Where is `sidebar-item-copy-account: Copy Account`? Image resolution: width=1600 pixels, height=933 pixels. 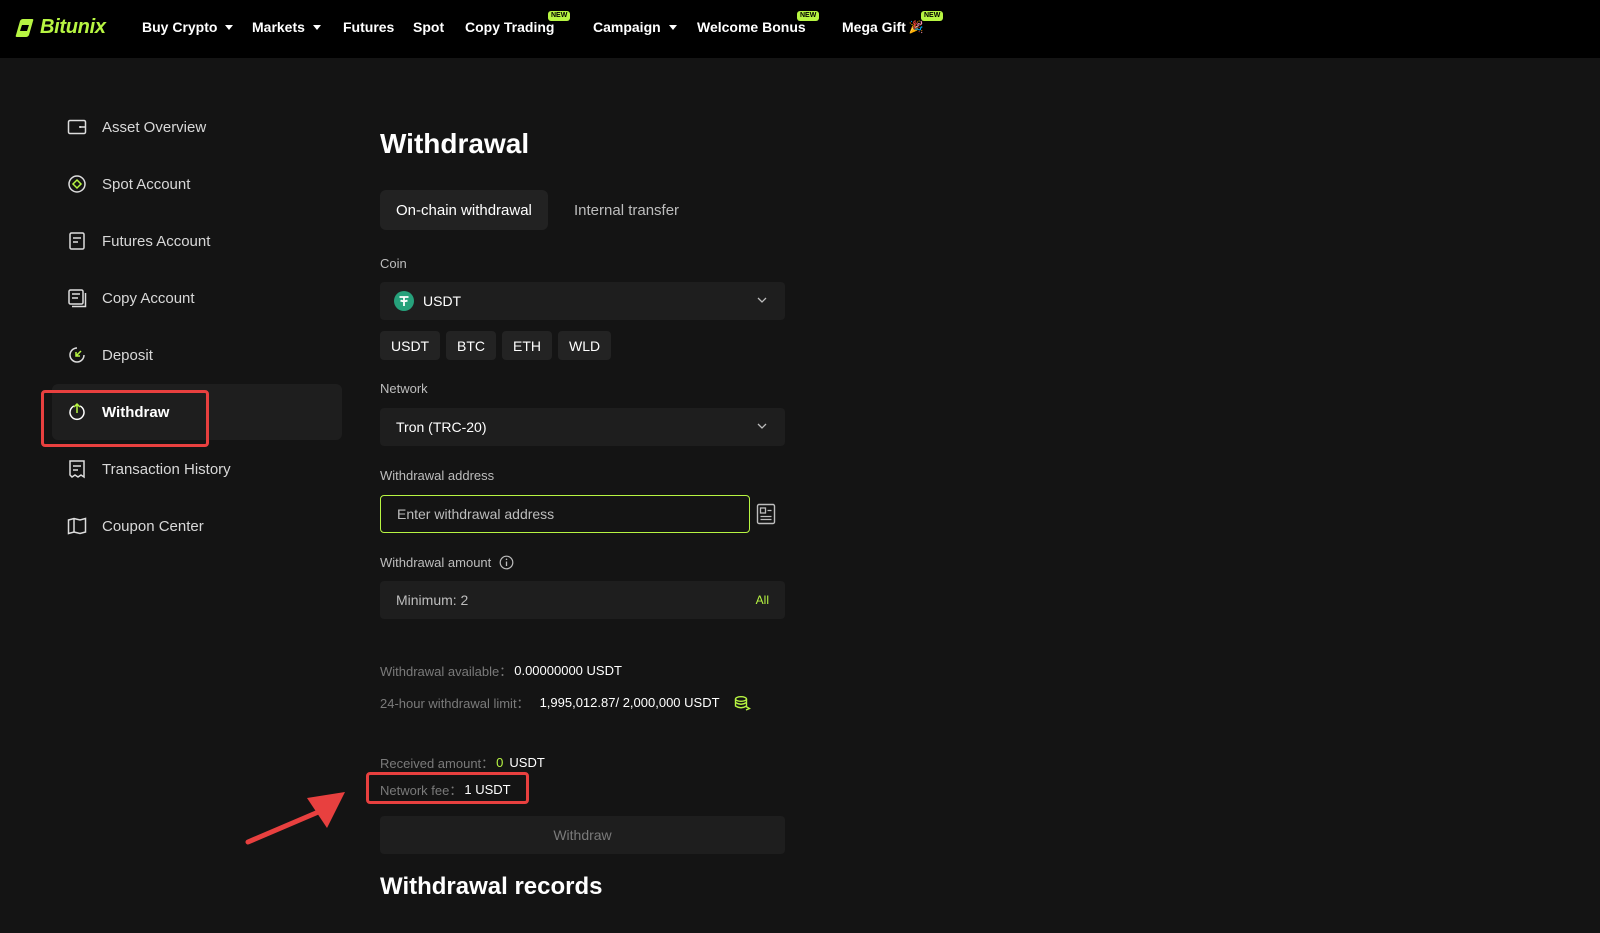 sidebar-item-copy-account: Copy Account is located at coordinates (197, 298).